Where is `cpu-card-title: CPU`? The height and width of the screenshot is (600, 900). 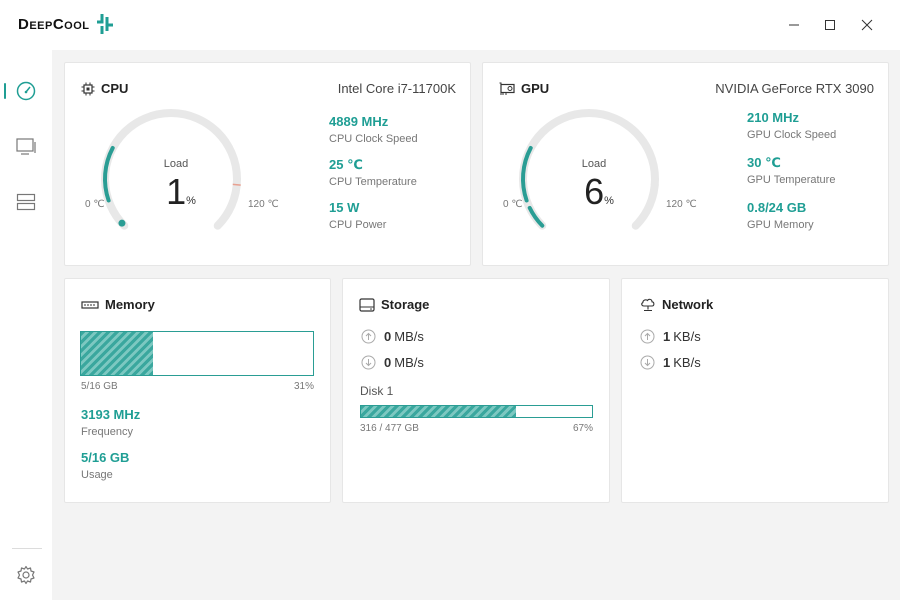 cpu-card-title: CPU is located at coordinates (104, 88).